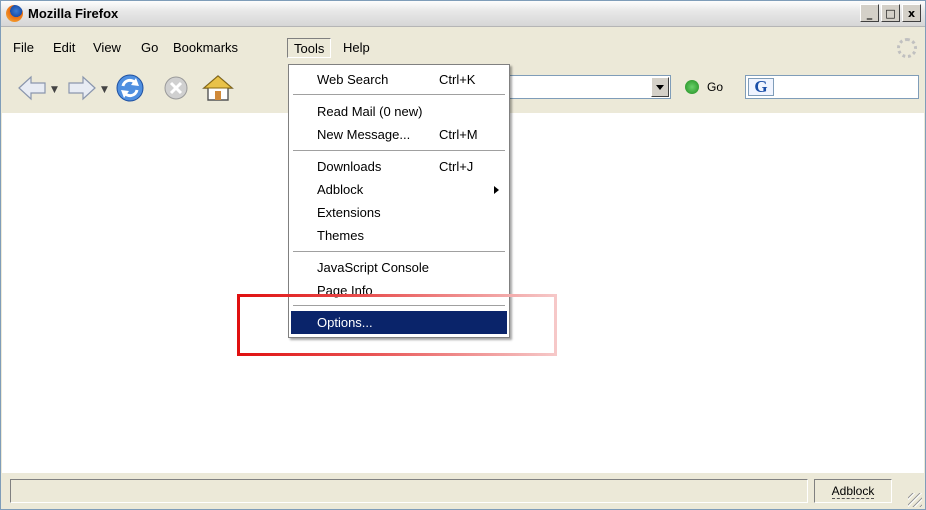 The width and height of the screenshot is (926, 510). I want to click on menu-item-javascript-console: JavaScript Console, so click(399, 267).